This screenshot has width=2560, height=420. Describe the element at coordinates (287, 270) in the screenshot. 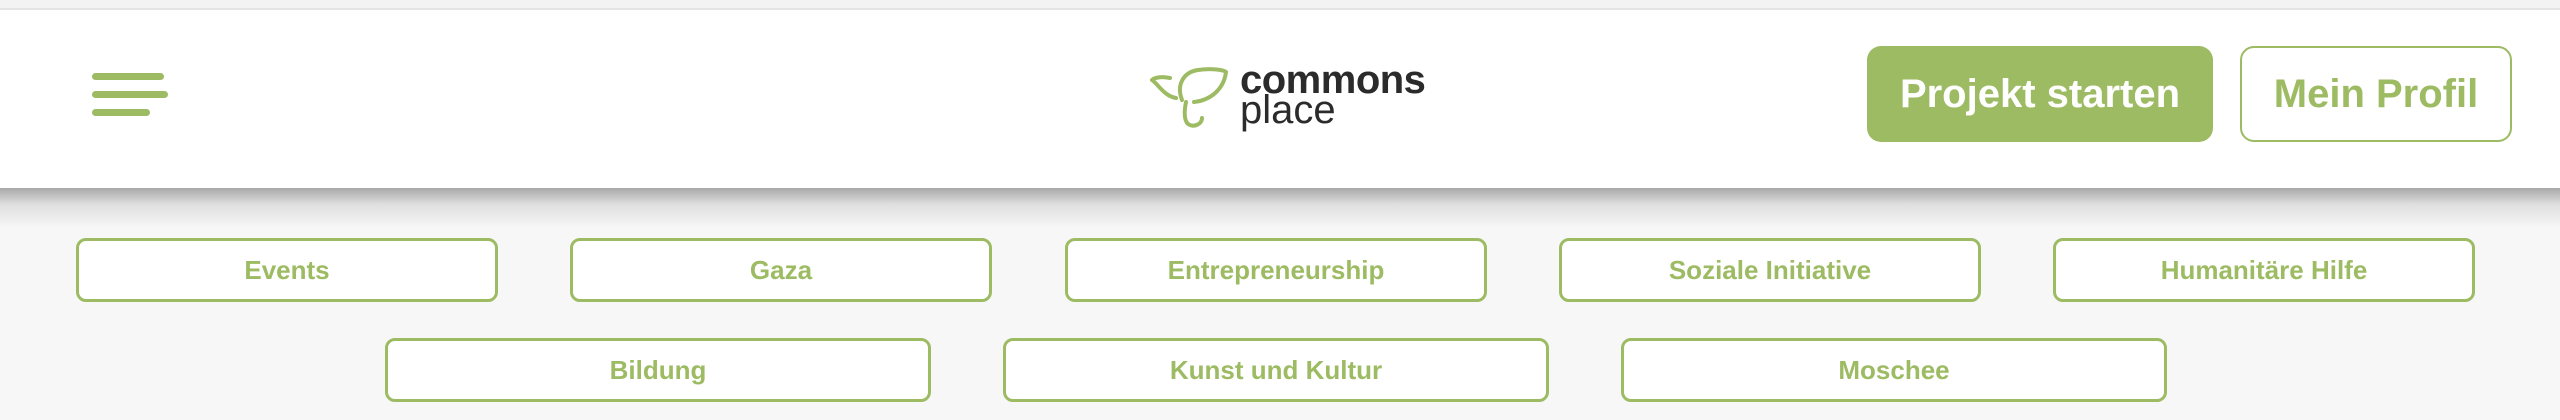

I see `tag-events: Events` at that location.